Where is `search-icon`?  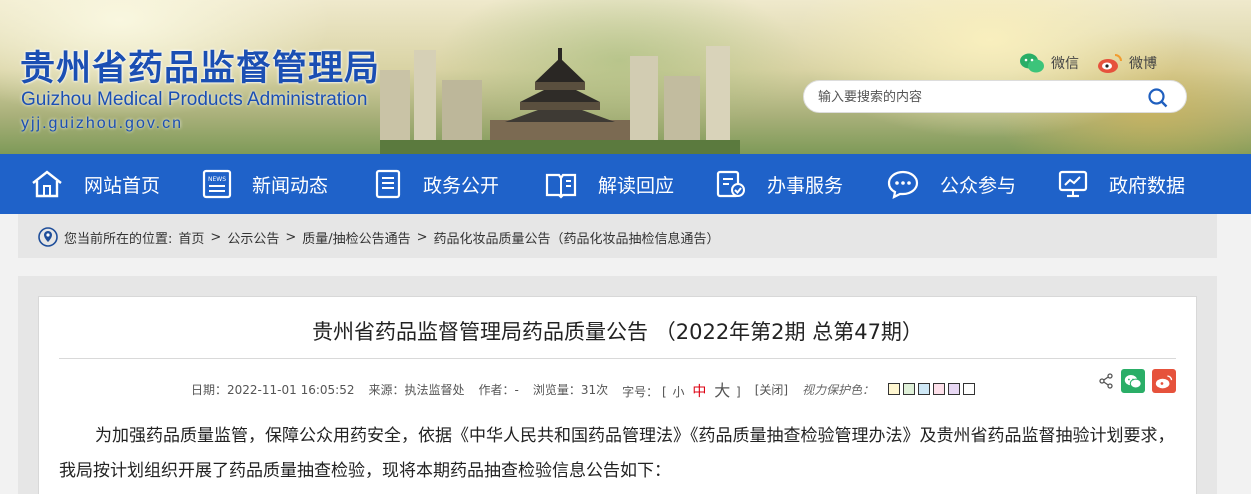 search-icon is located at coordinates (1158, 98).